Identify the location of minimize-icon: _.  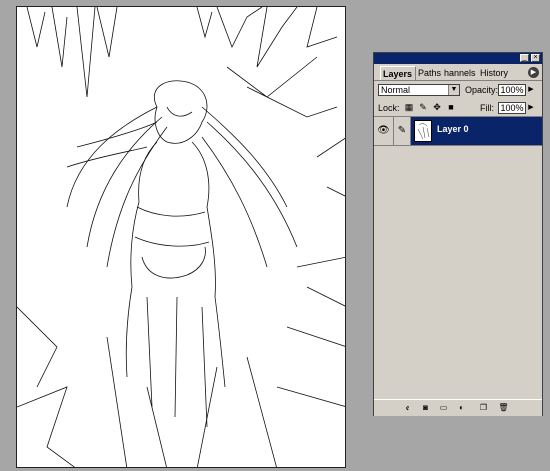
(524, 58).